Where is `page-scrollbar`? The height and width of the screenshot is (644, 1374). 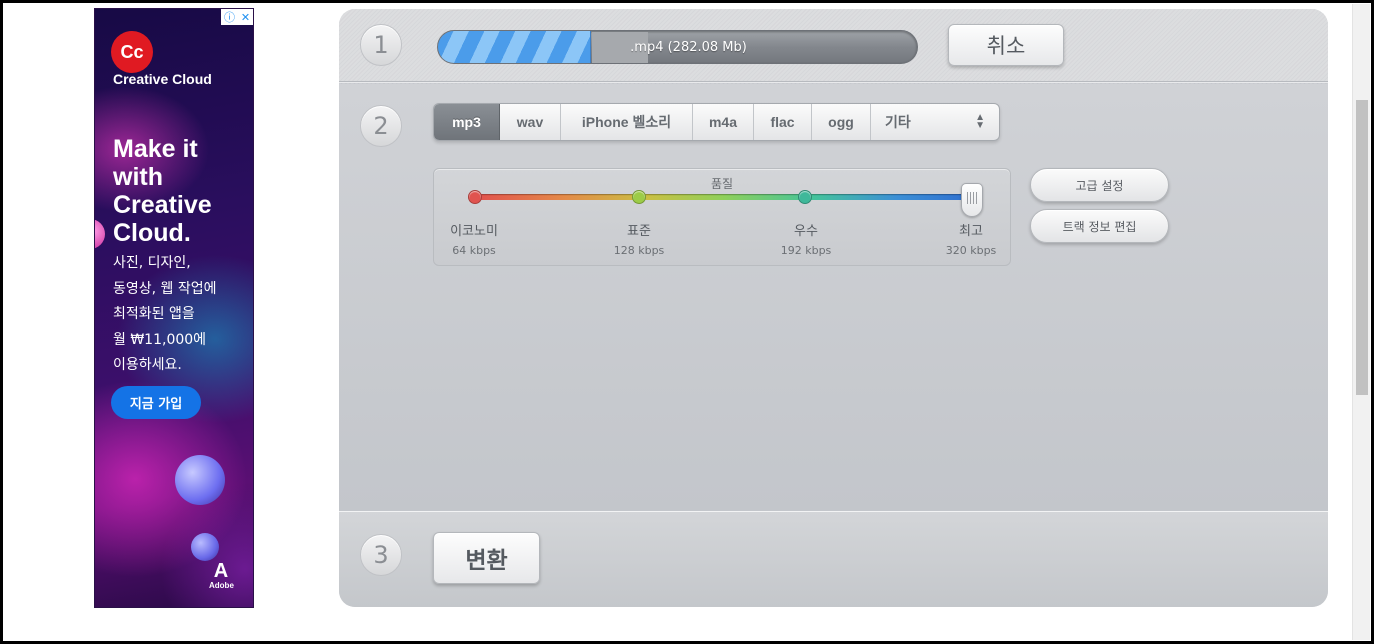 page-scrollbar is located at coordinates (1361, 322).